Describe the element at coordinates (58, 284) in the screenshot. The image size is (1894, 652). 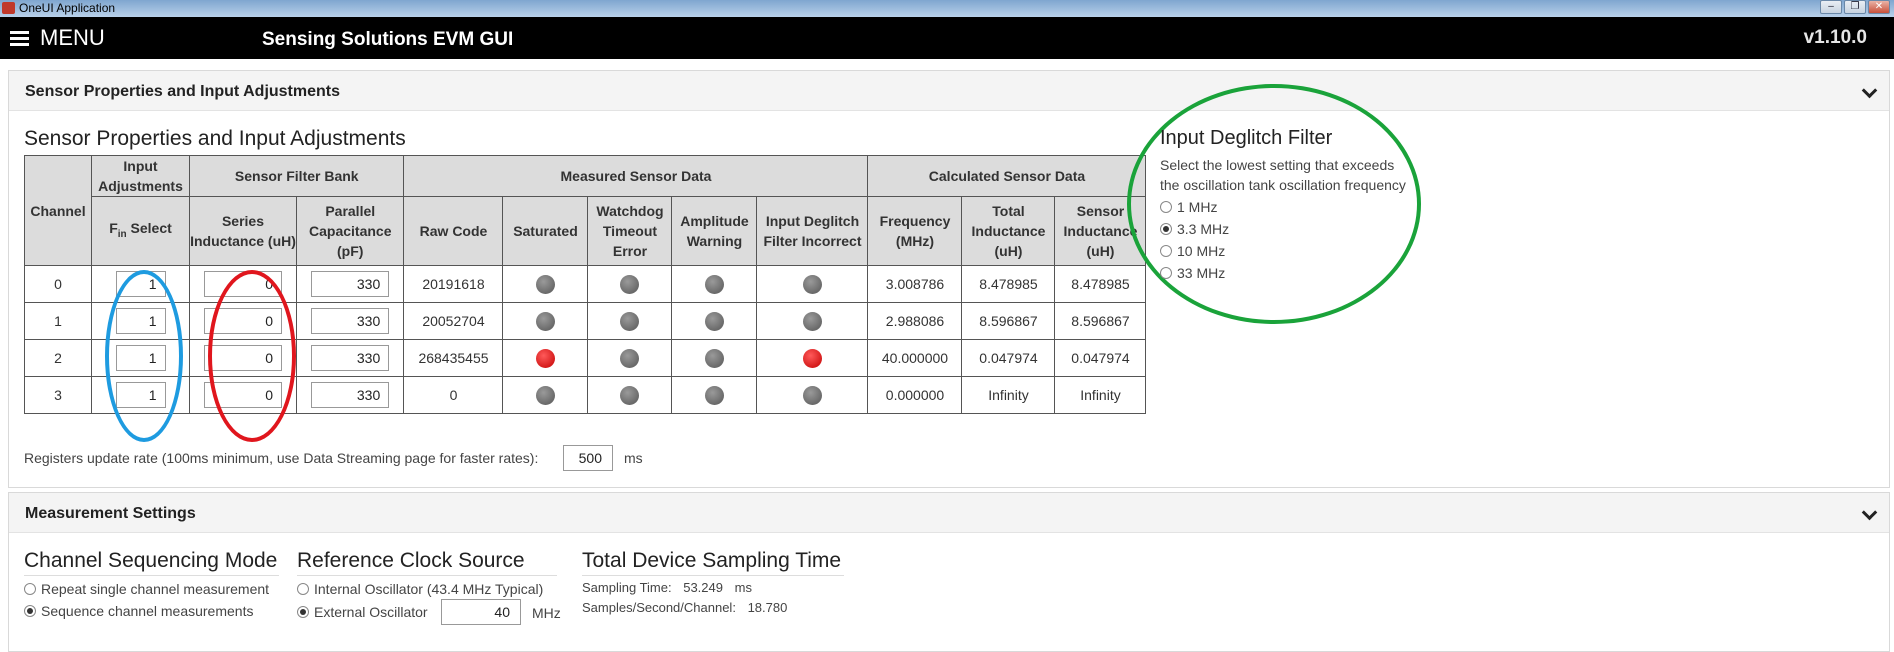
I see `channel-cell: 0` at that location.